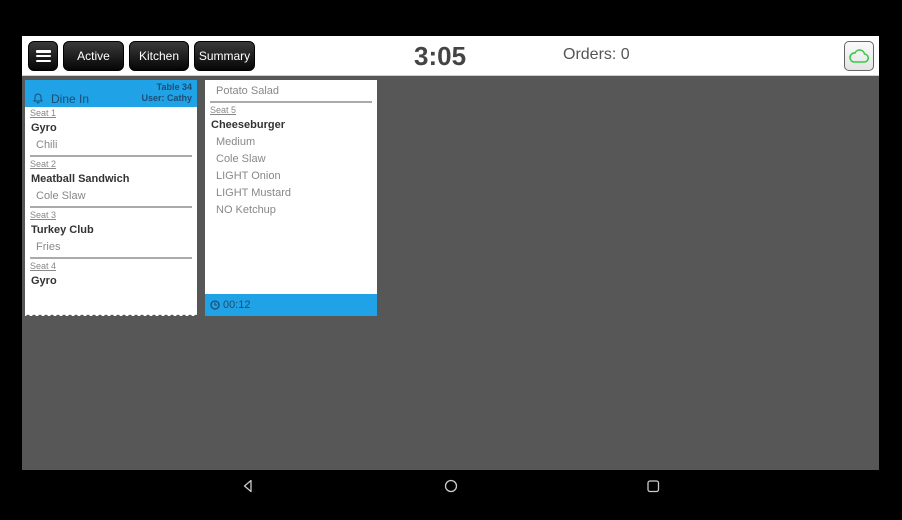 The width and height of the screenshot is (902, 520). I want to click on seat-label: Seat 1, so click(43, 113).